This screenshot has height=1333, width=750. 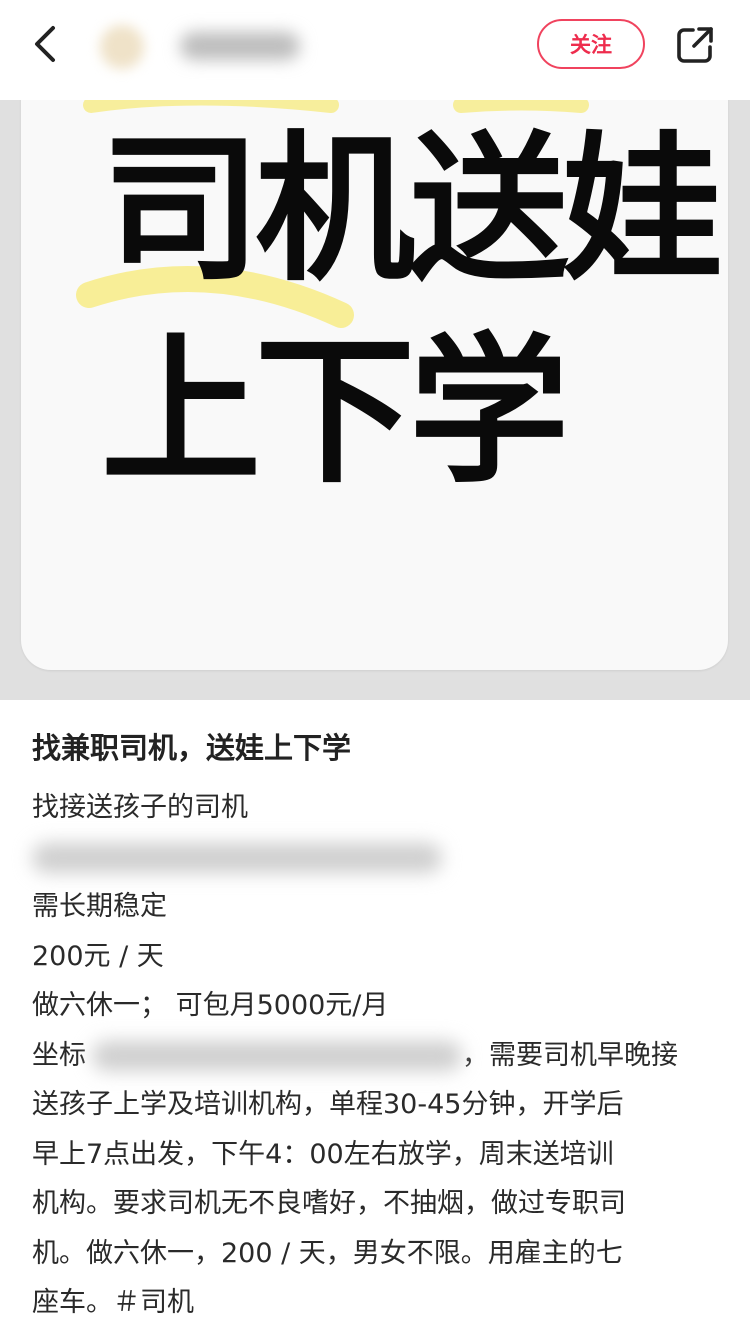 I want to click on chevron-left-icon, so click(x=45, y=44).